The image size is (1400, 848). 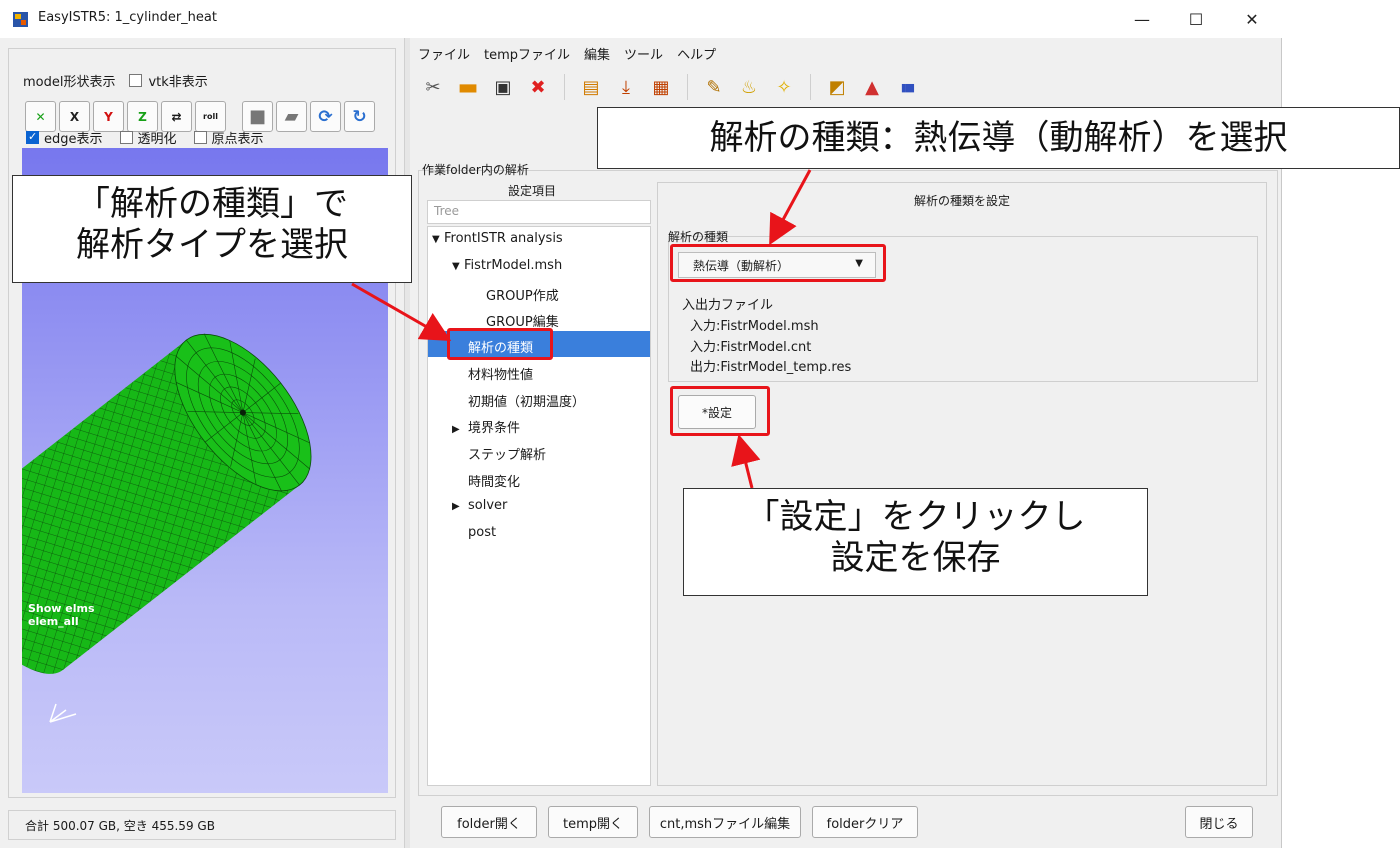 What do you see at coordinates (212, 245) in the screenshot?
I see `callout-select-type-line2: 解析タイプを選択` at bounding box center [212, 245].